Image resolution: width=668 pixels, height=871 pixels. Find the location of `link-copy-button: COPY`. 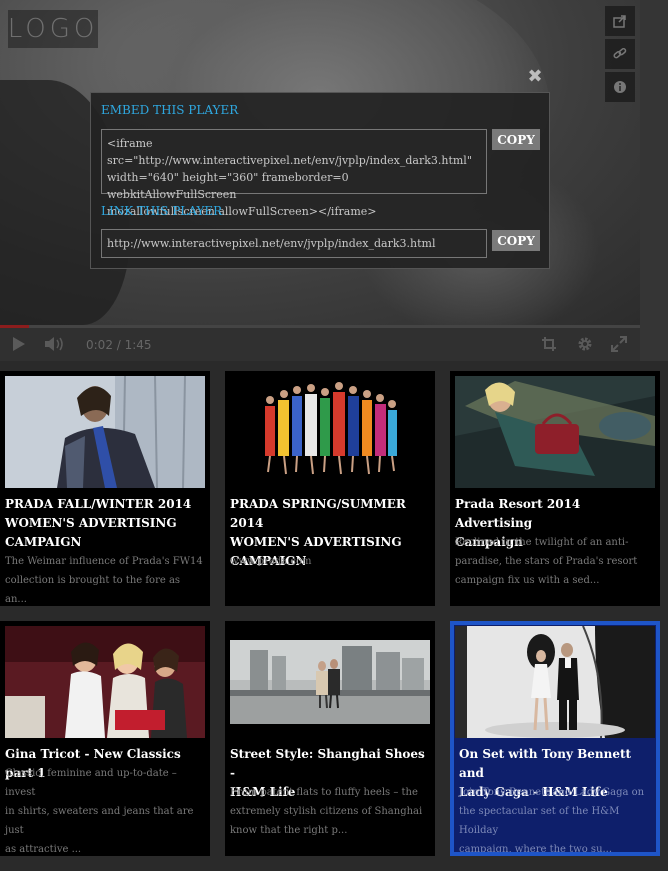

link-copy-button: COPY is located at coordinates (516, 240).